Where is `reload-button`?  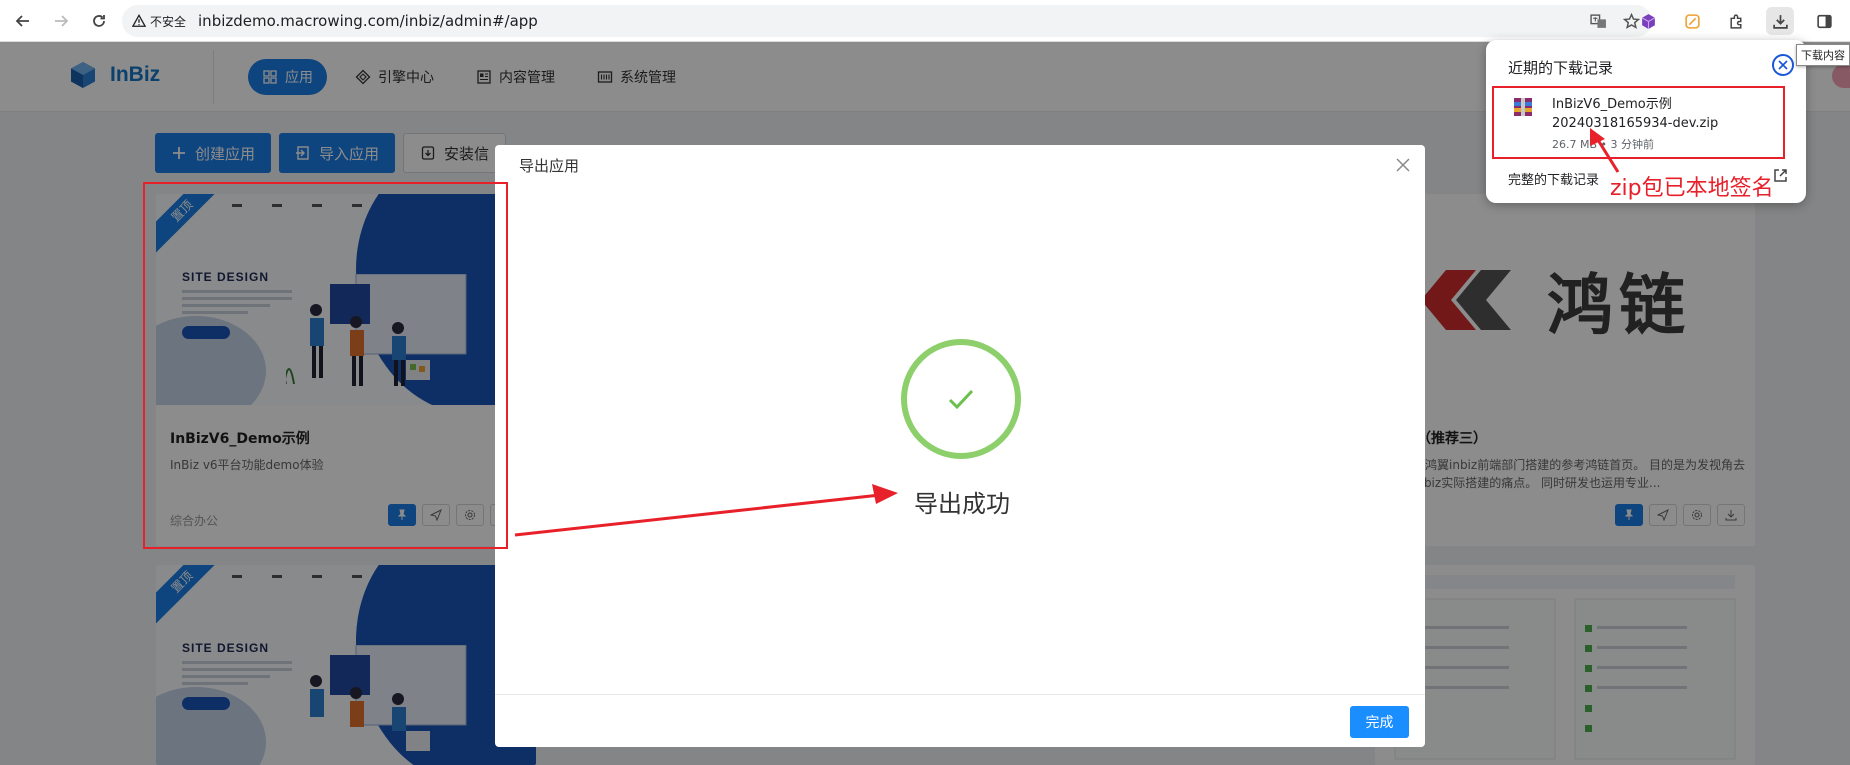 reload-button is located at coordinates (99, 21).